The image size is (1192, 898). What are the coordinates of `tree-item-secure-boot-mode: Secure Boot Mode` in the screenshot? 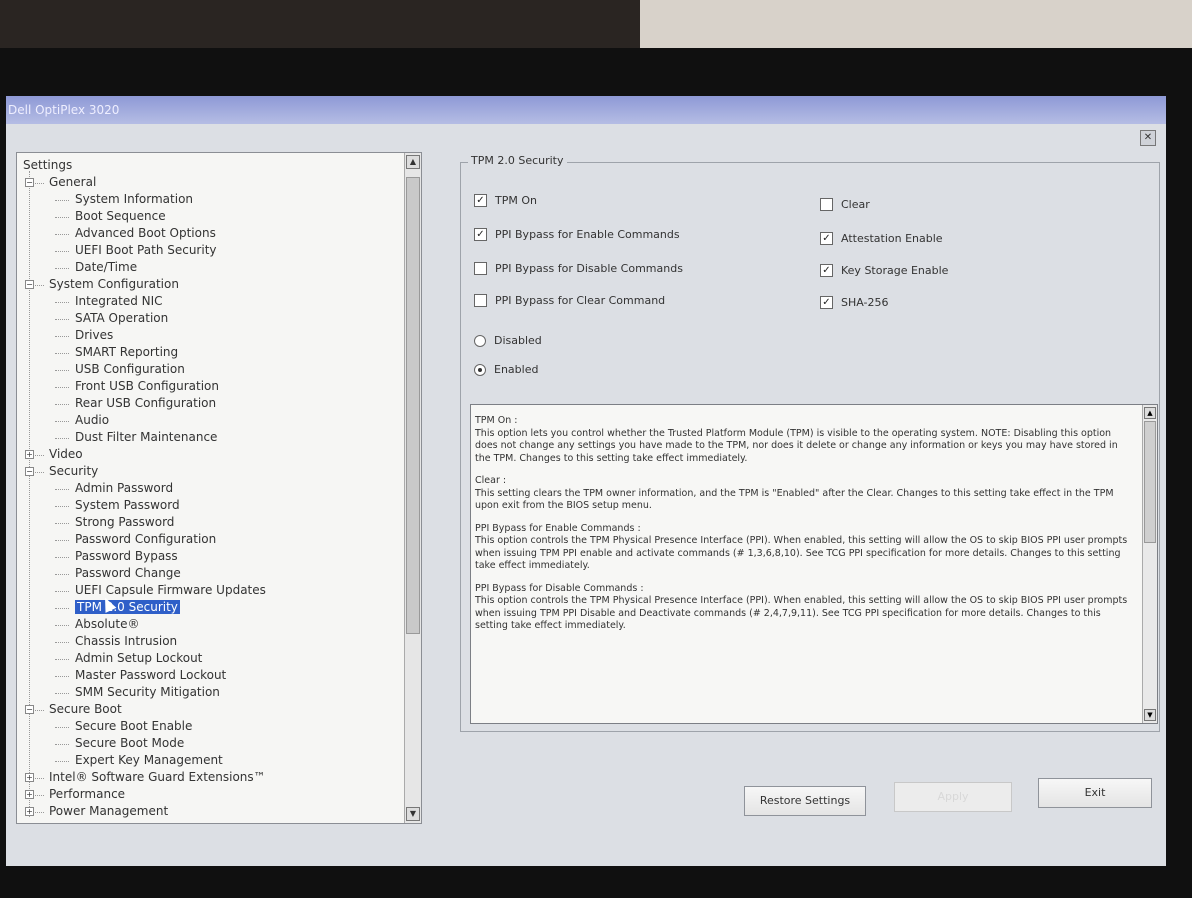 It's located at (129, 743).